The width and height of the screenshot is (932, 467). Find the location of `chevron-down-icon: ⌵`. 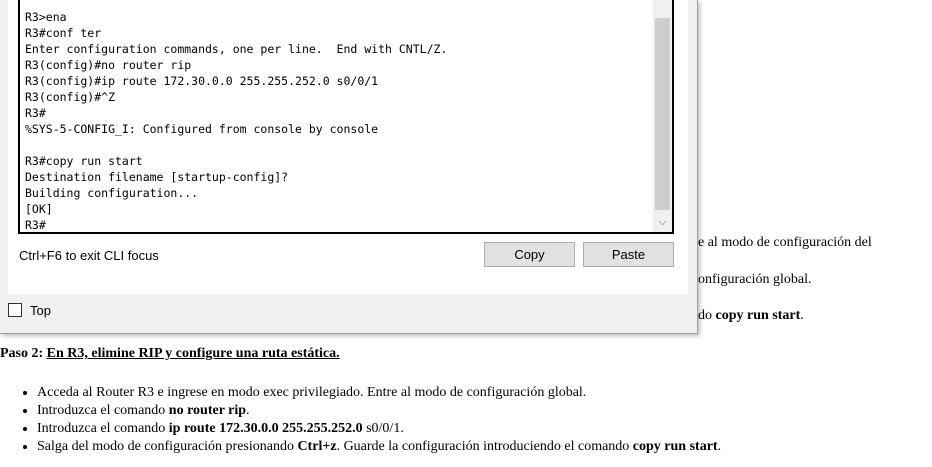

chevron-down-icon: ⌵ is located at coordinates (662, 223).